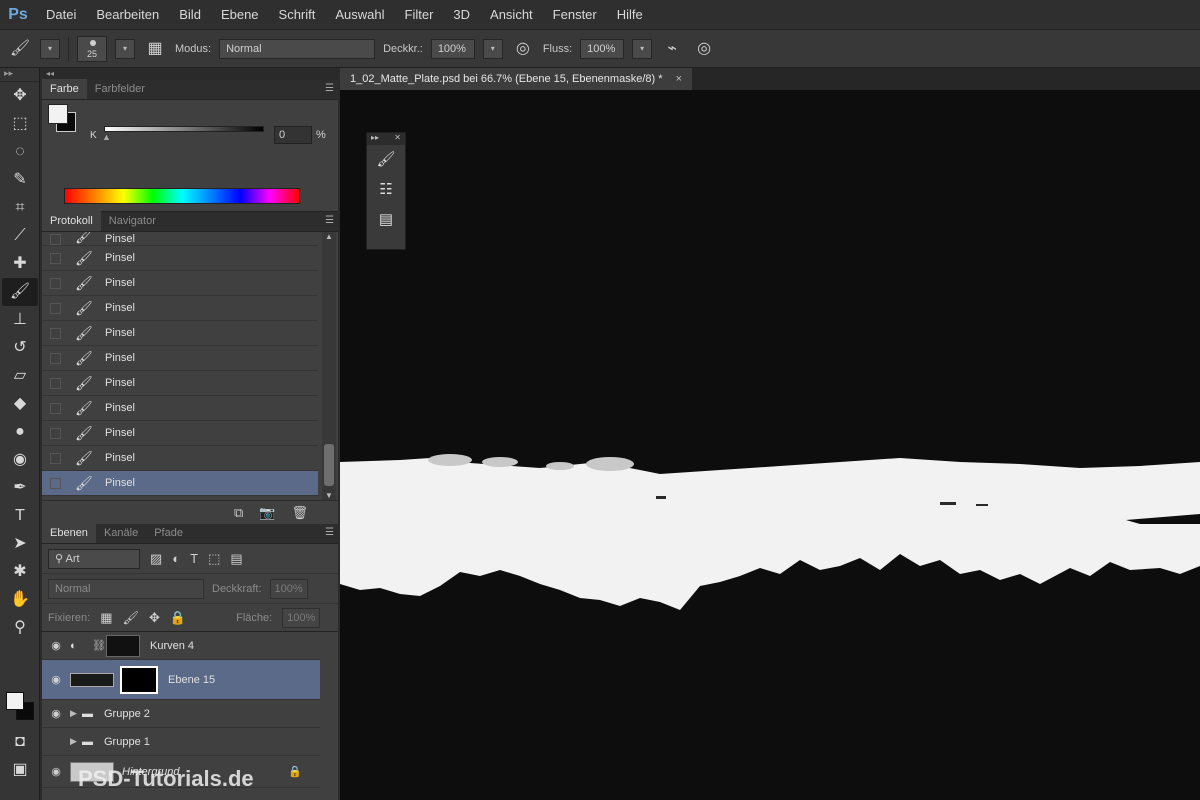 This screenshot has height=800, width=1200. What do you see at coordinates (20, 600) in the screenshot?
I see `hand-tool-icon: ✋` at bounding box center [20, 600].